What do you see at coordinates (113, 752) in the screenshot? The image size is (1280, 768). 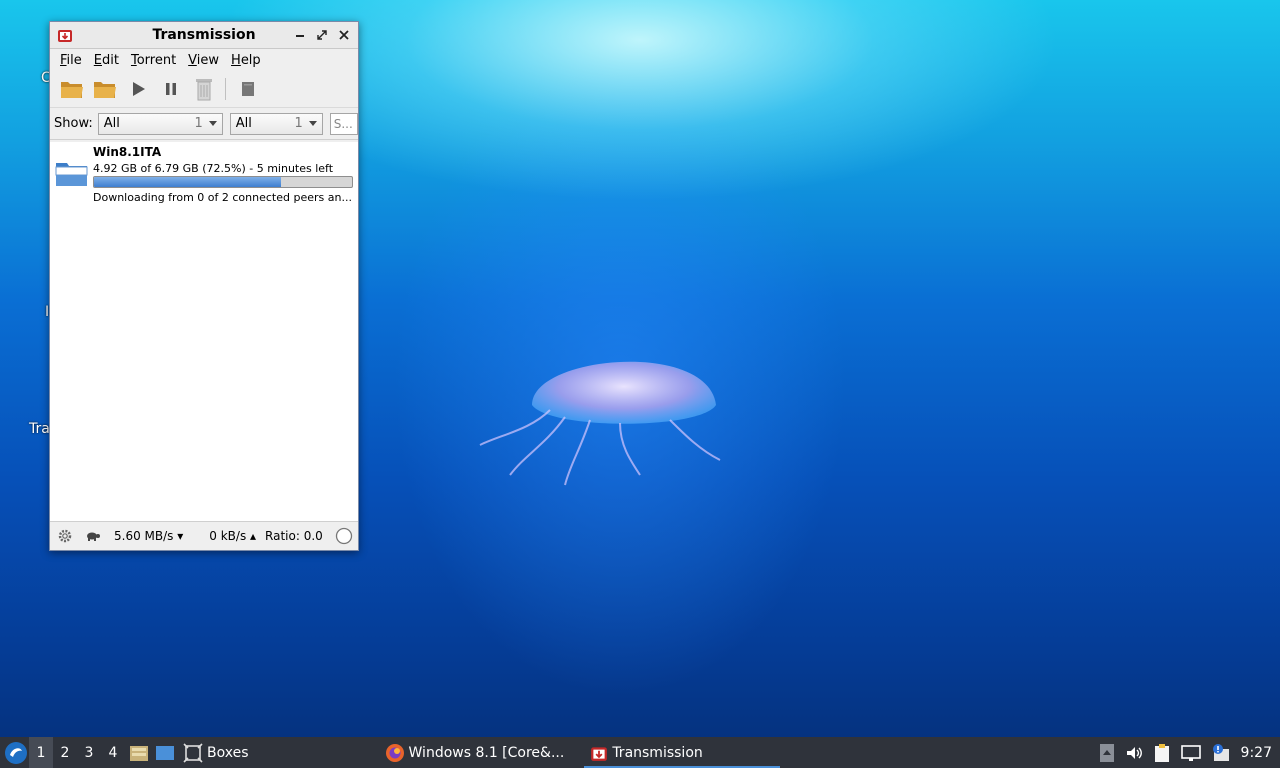 I see `workspace-4: 4` at bounding box center [113, 752].